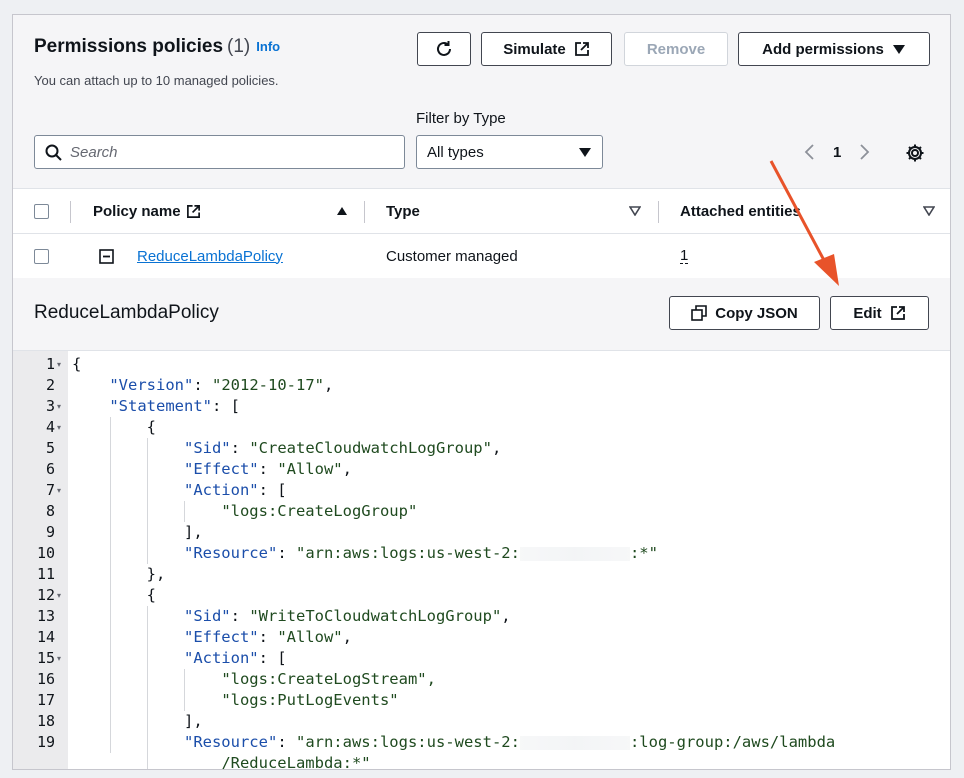  Describe the element at coordinates (296, 762) in the screenshot. I see `code-line: /ReduceLambda:*"` at that location.